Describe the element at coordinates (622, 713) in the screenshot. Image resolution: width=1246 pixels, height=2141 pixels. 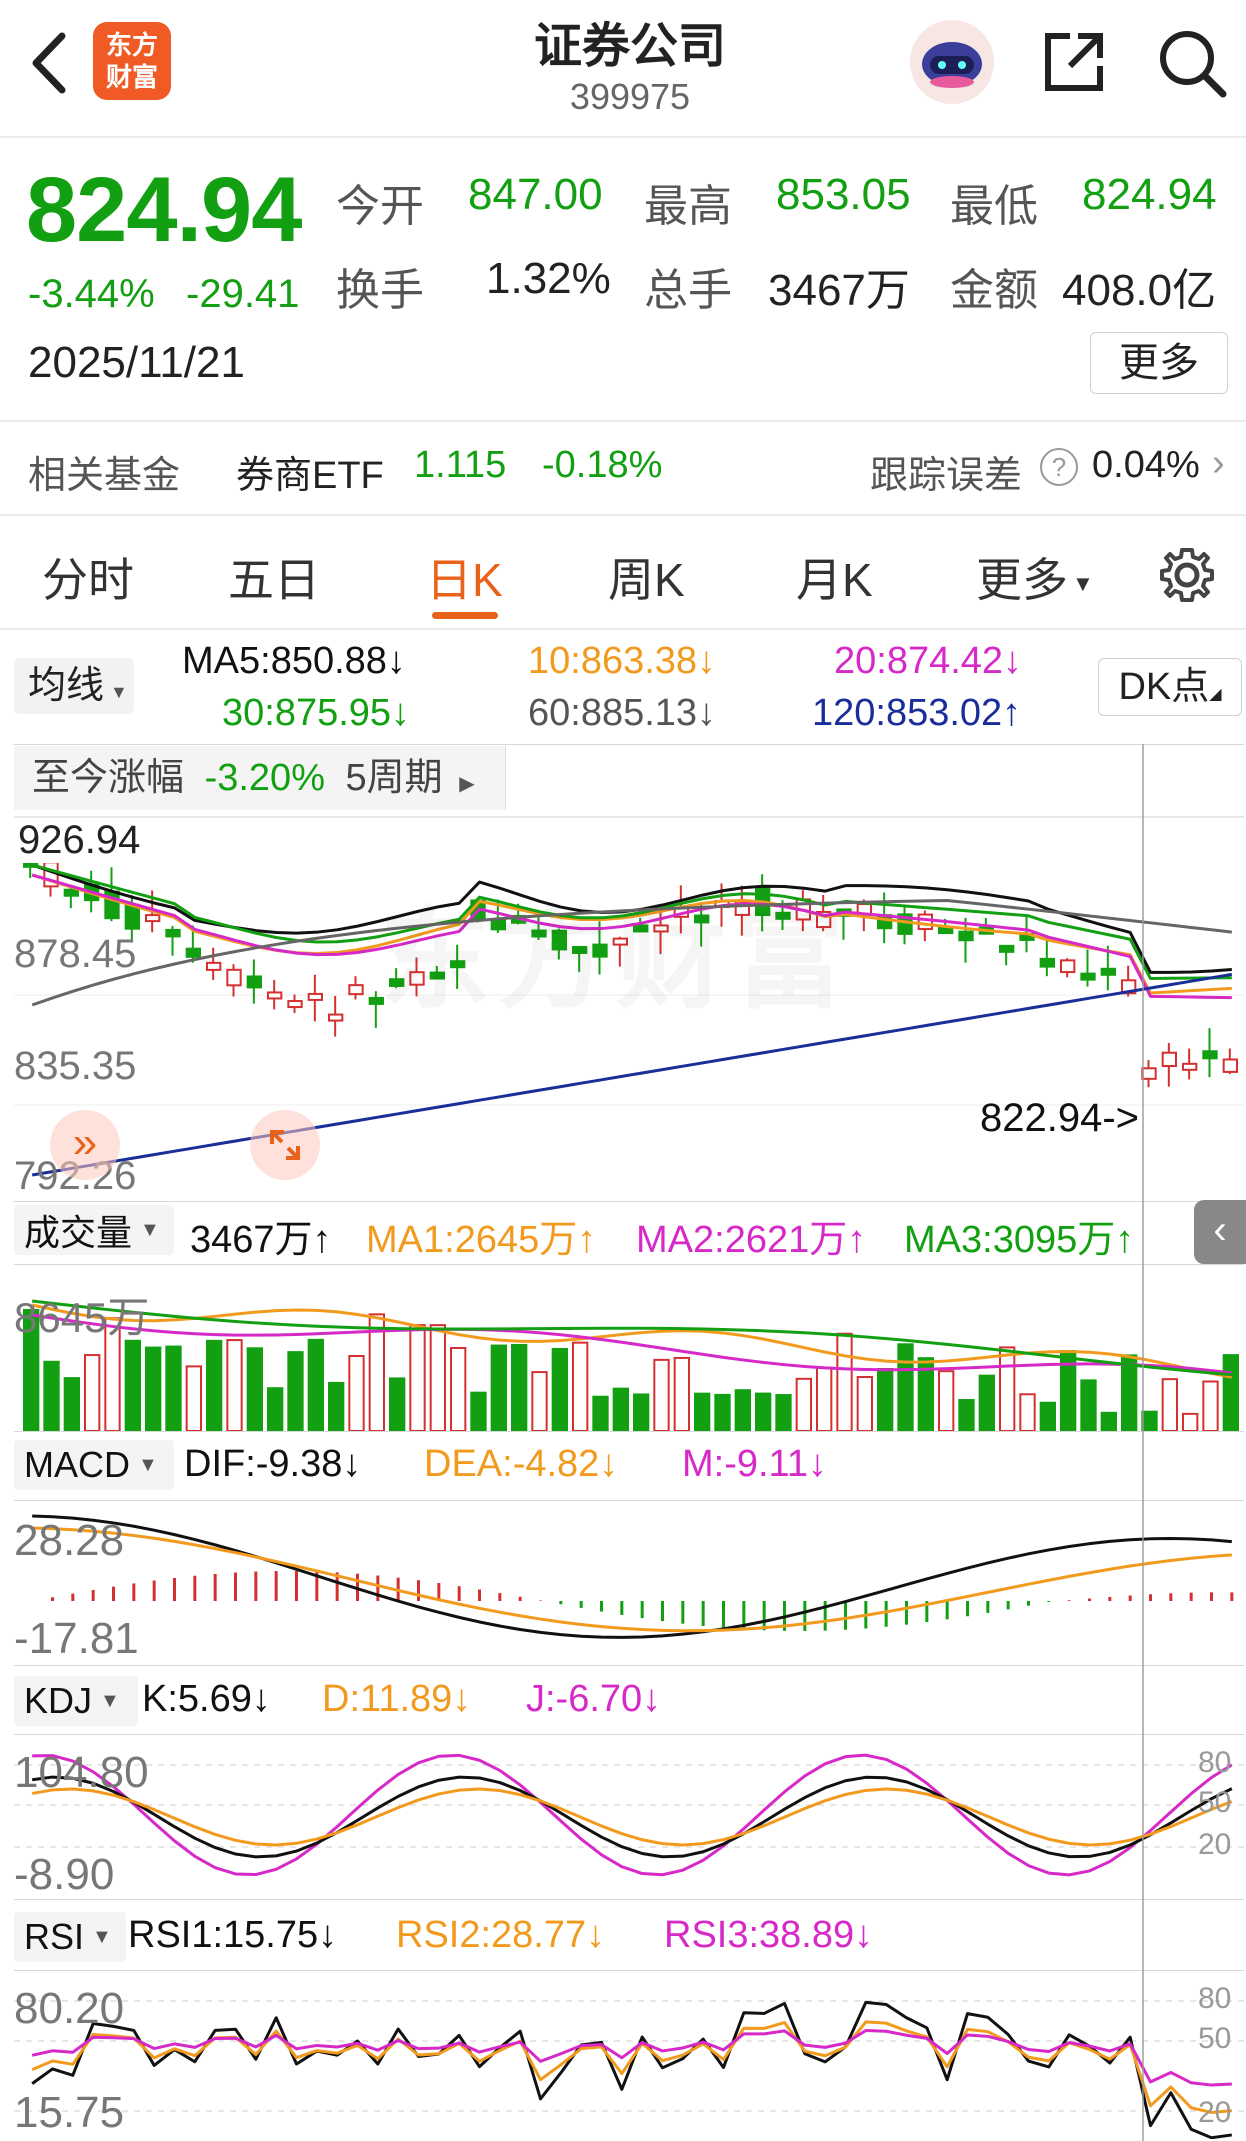
I see `ma60-value: 60:885.13↓` at that location.